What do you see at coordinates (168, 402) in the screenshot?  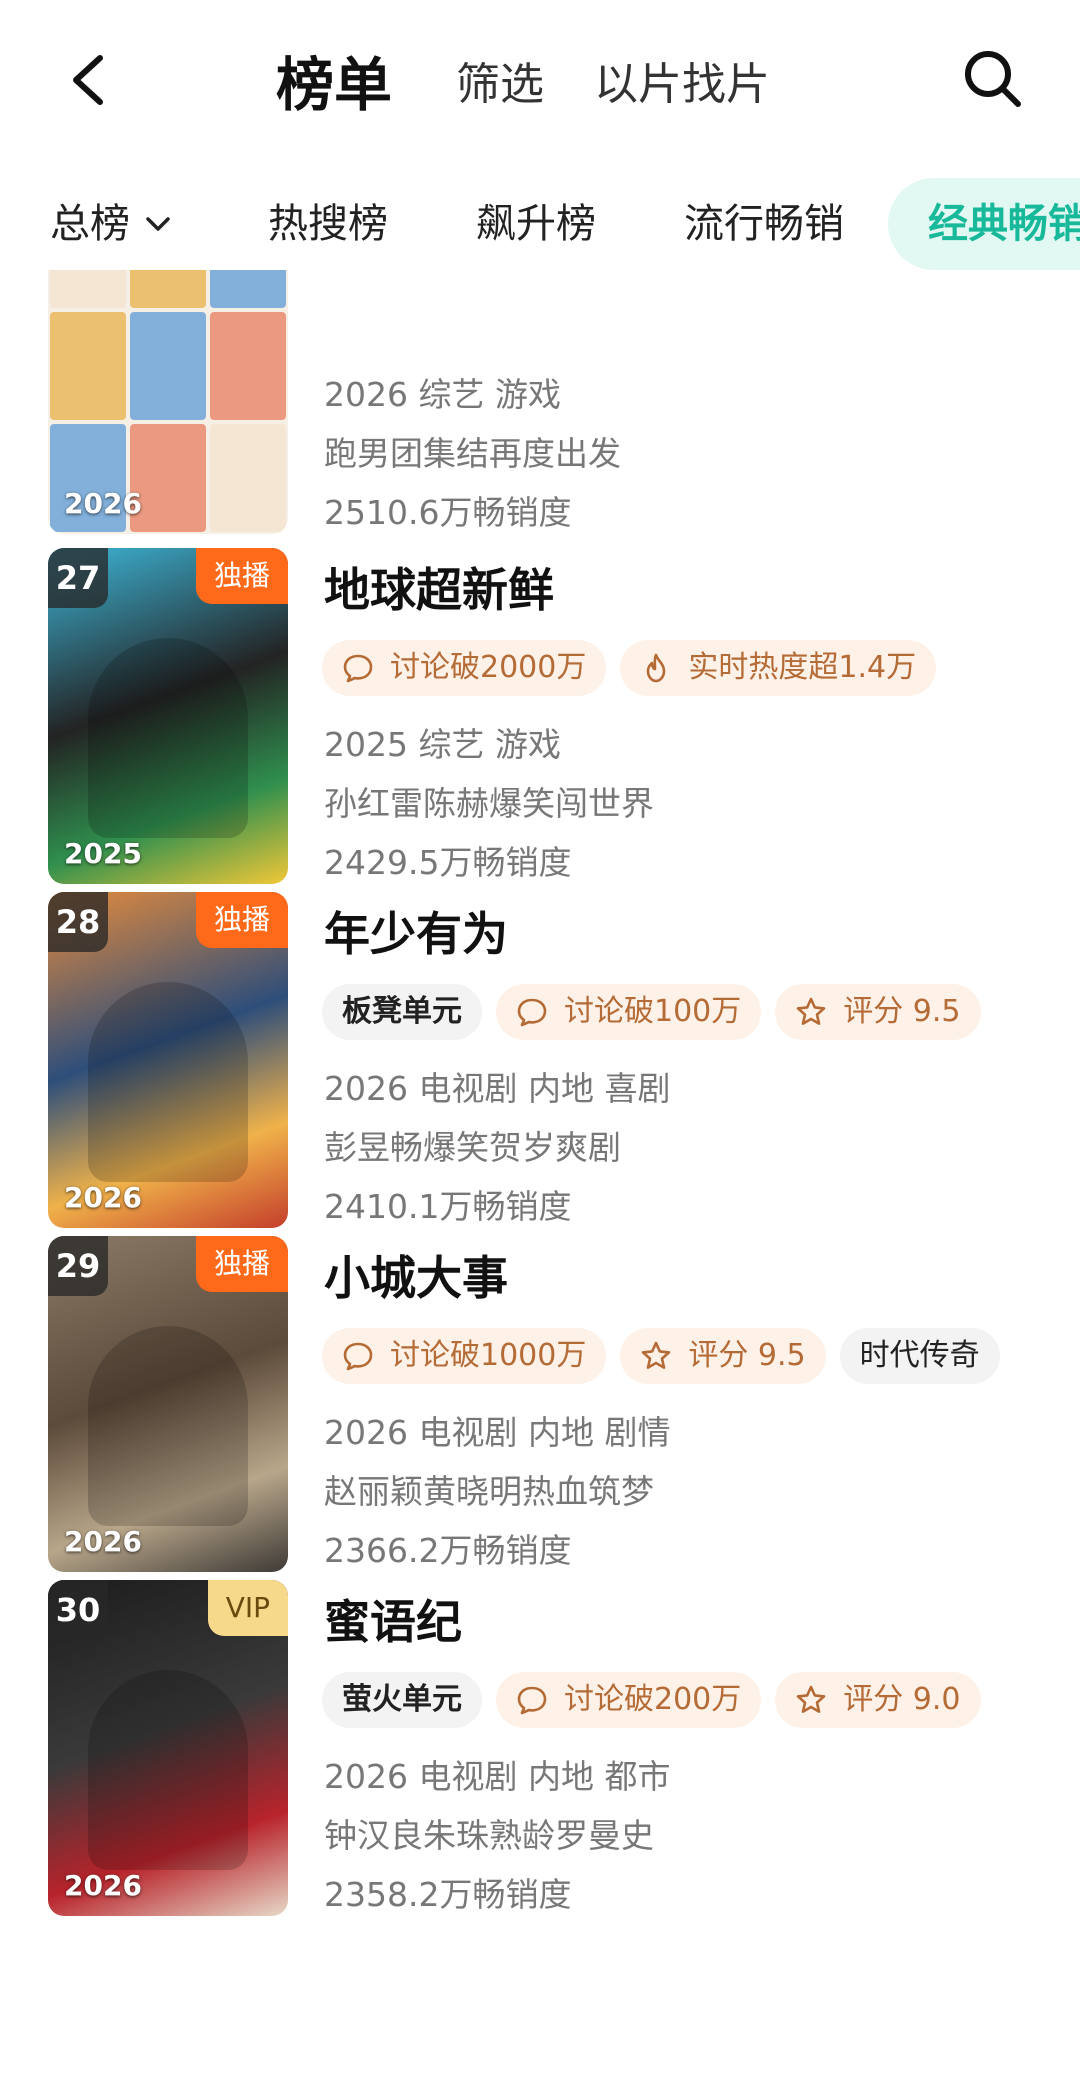 I see `poster-thumbnail: 2026` at bounding box center [168, 402].